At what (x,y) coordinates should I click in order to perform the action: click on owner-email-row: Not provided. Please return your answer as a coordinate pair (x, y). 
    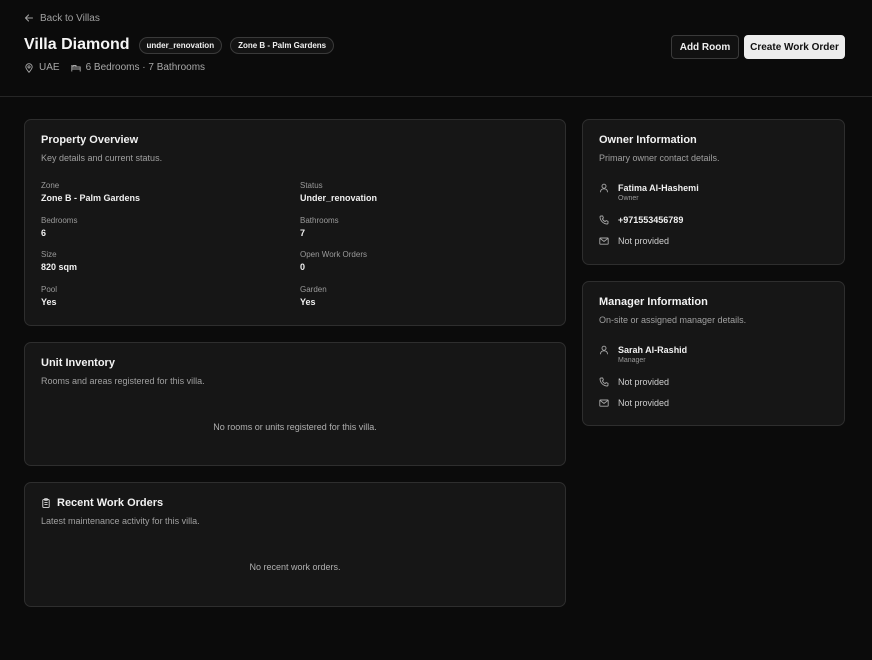
    Looking at the image, I should click on (634, 241).